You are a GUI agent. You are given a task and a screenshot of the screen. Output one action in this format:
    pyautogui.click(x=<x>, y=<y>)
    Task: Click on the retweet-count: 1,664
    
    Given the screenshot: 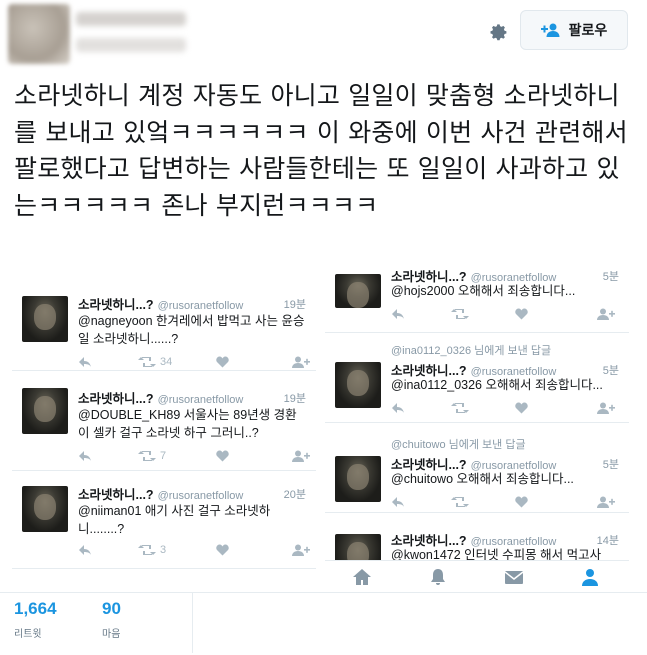 What is the action you would take?
    pyautogui.click(x=35, y=608)
    